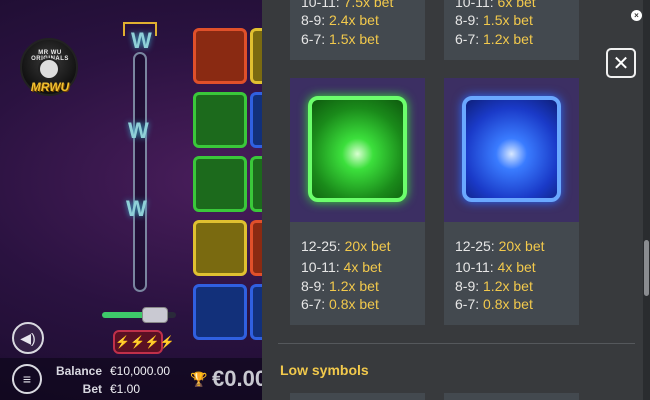 This screenshot has width=650, height=400. What do you see at coordinates (27, 379) in the screenshot?
I see `hamburger-icon: ≡` at bounding box center [27, 379].